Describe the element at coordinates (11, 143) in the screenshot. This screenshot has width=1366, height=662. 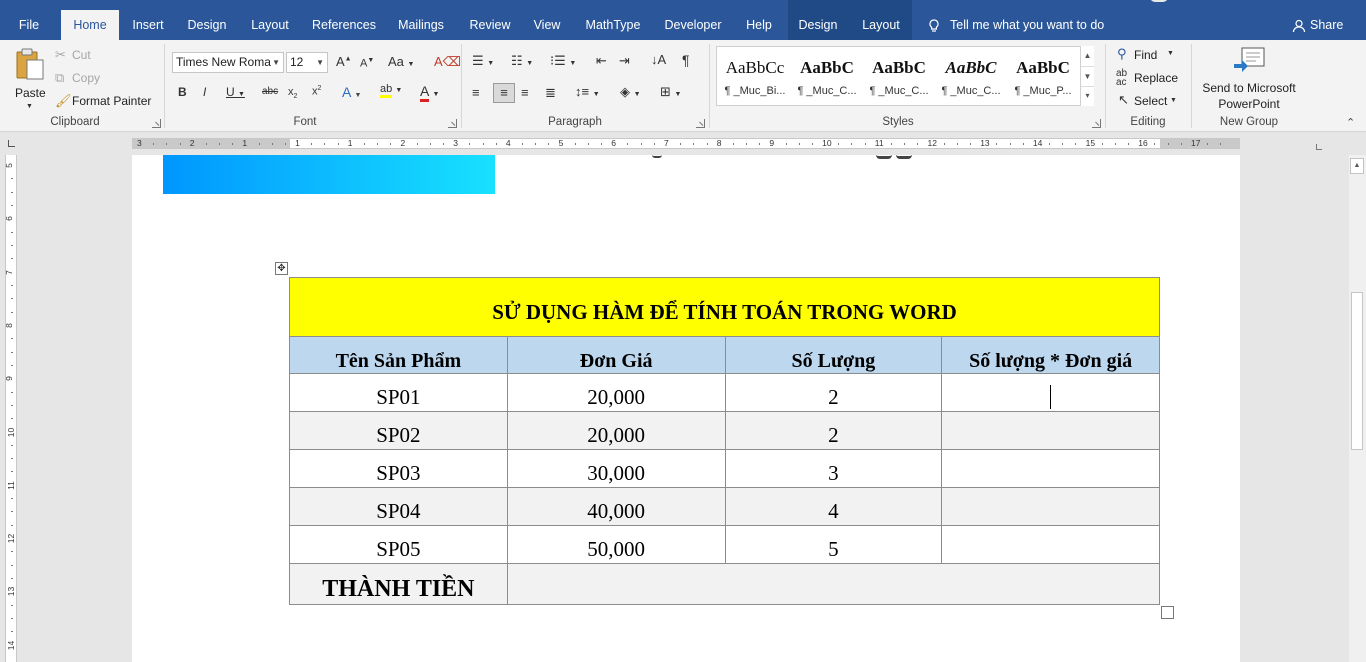
I see `tab-selector-icon` at that location.